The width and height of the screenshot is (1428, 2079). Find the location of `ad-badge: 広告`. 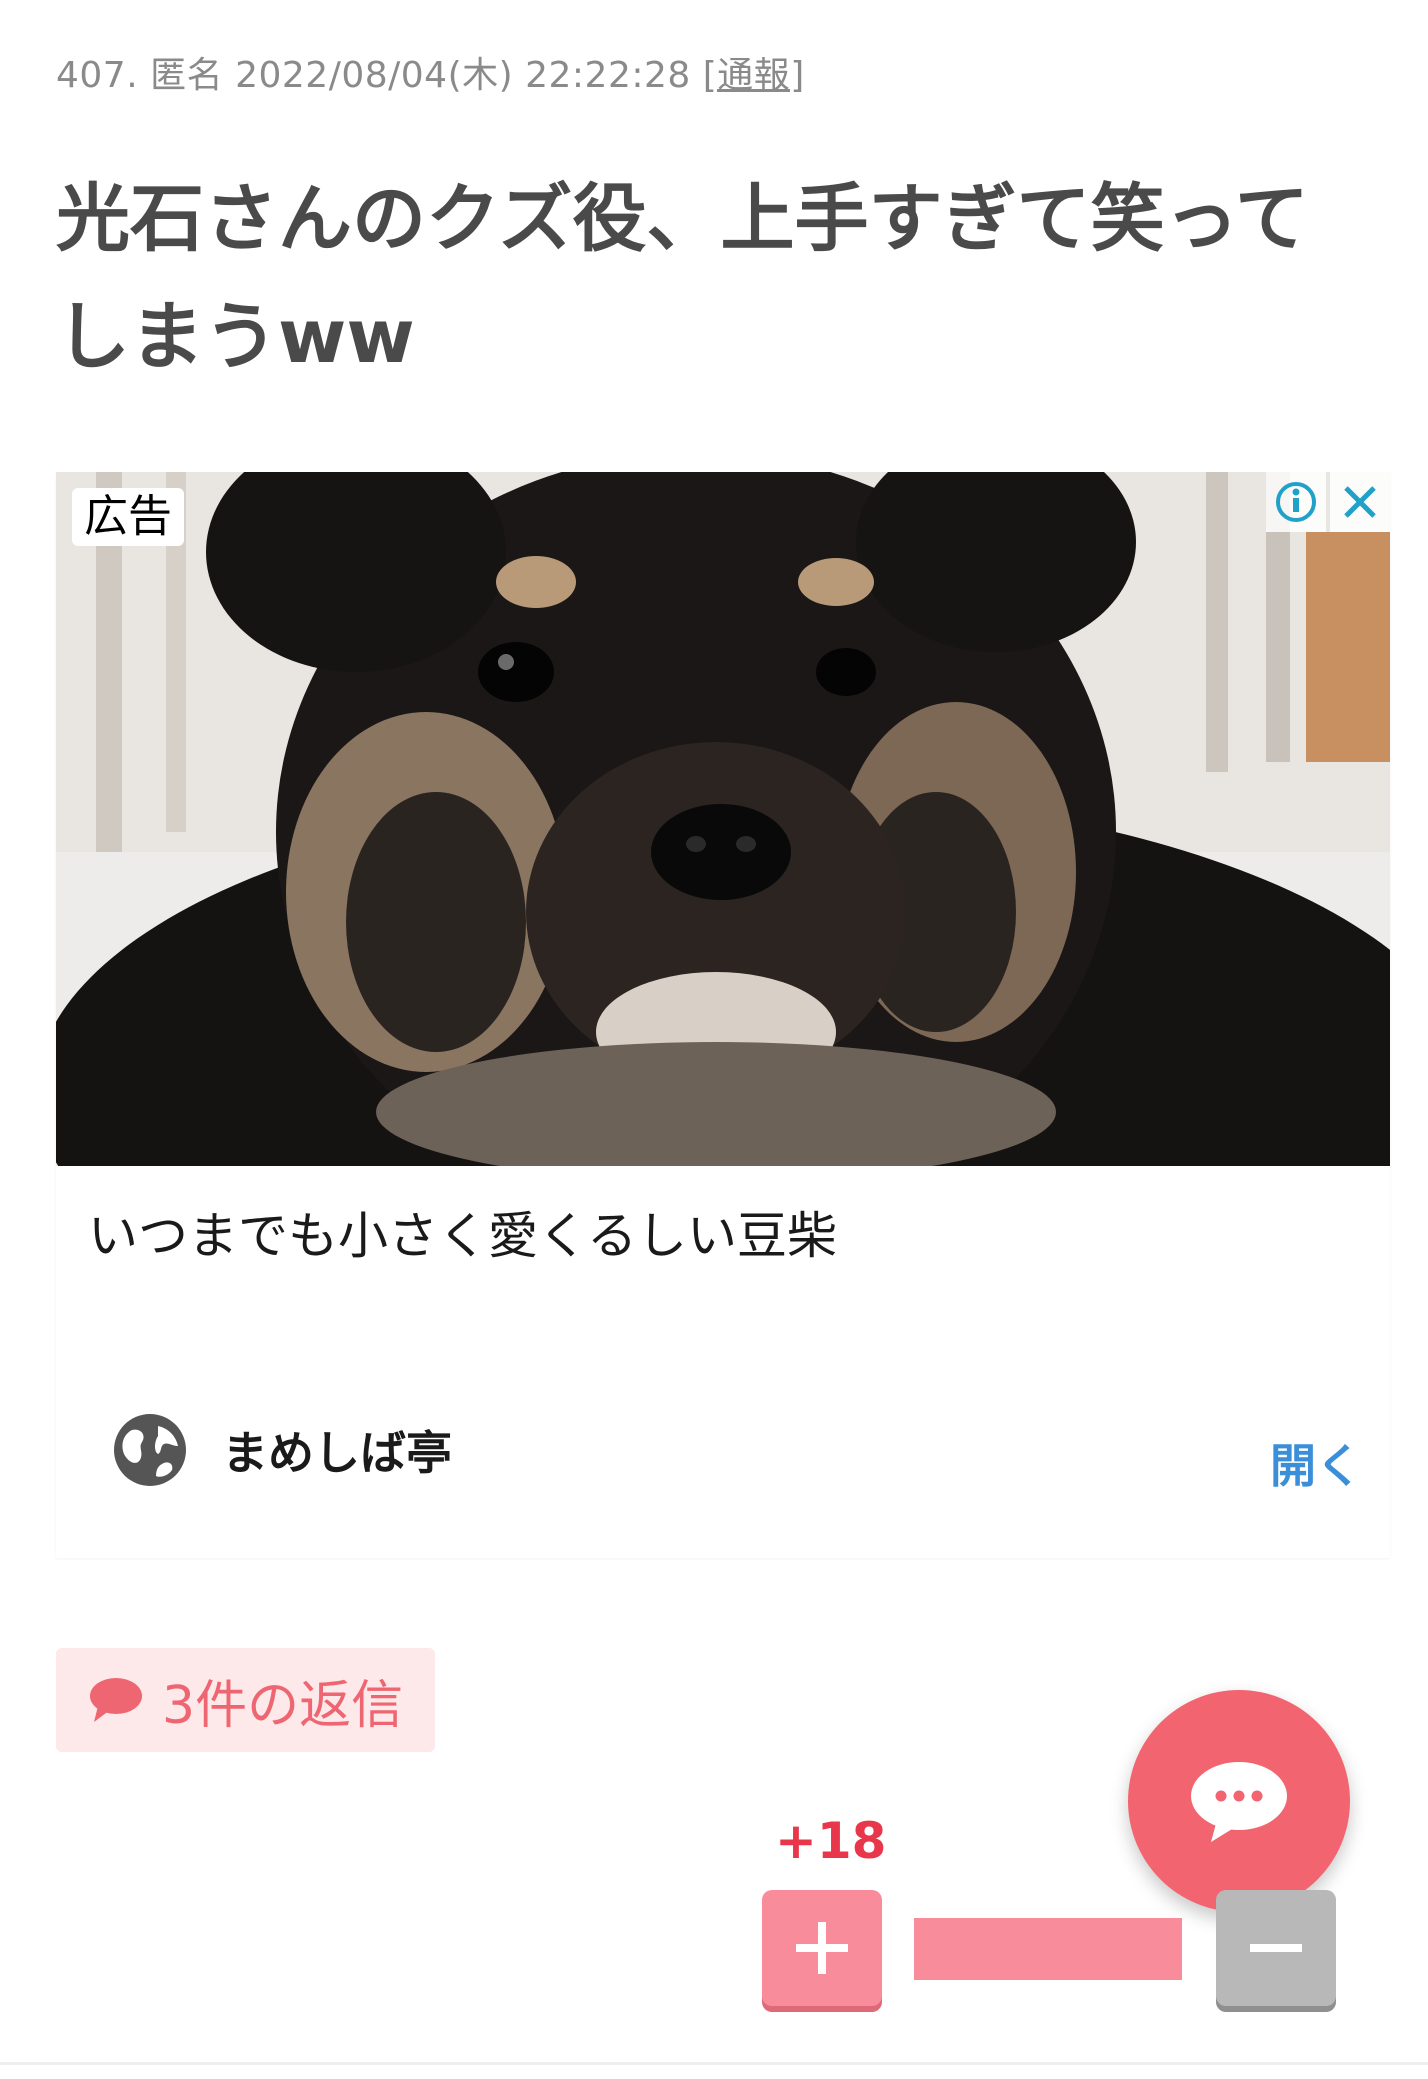

ad-badge: 広告 is located at coordinates (128, 517).